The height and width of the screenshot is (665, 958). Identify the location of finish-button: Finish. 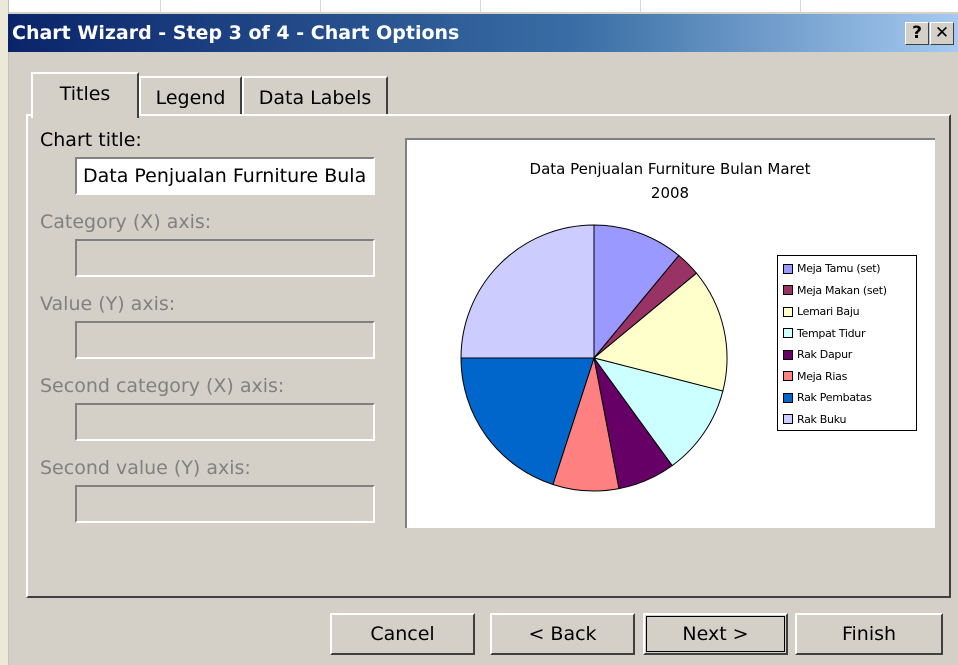
(869, 634).